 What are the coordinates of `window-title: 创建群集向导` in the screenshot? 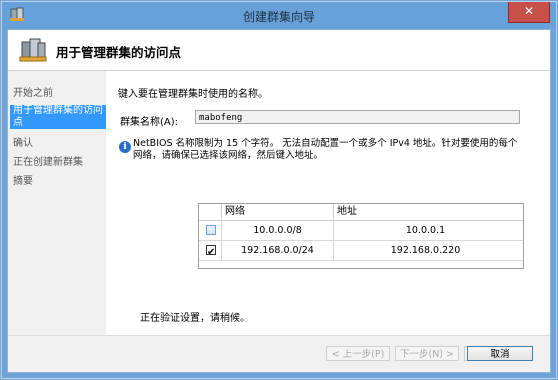 It's located at (278, 17).